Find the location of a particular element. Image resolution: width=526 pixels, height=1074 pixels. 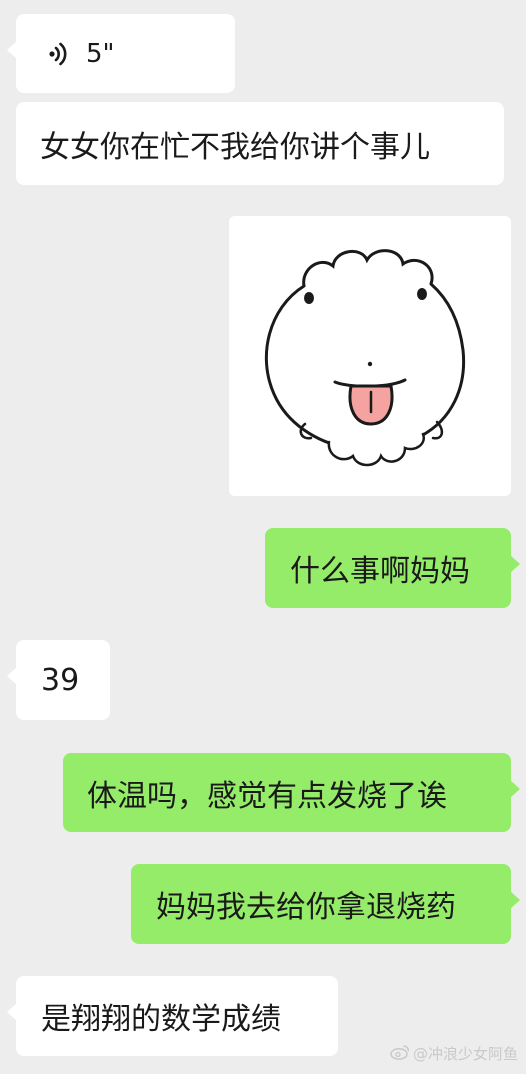

message-bubble-incoming: 39 is located at coordinates (58, 680).